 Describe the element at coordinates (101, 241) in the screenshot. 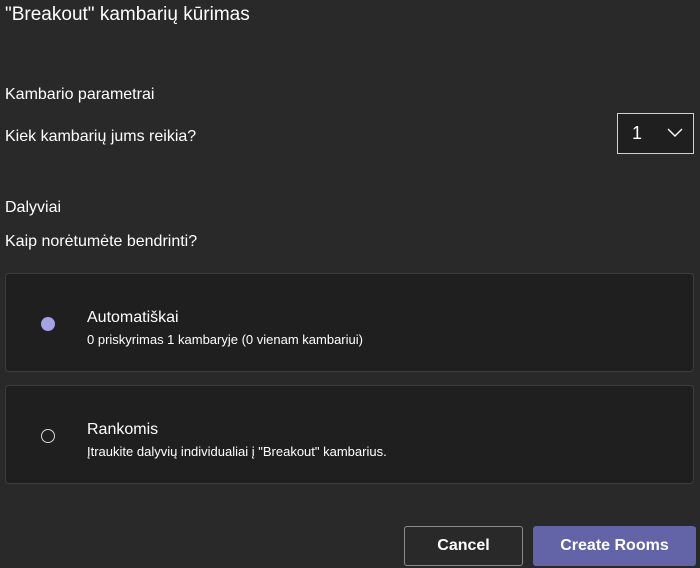

I see `share-method-question: Kaip norėtumėte bendrinti?` at that location.